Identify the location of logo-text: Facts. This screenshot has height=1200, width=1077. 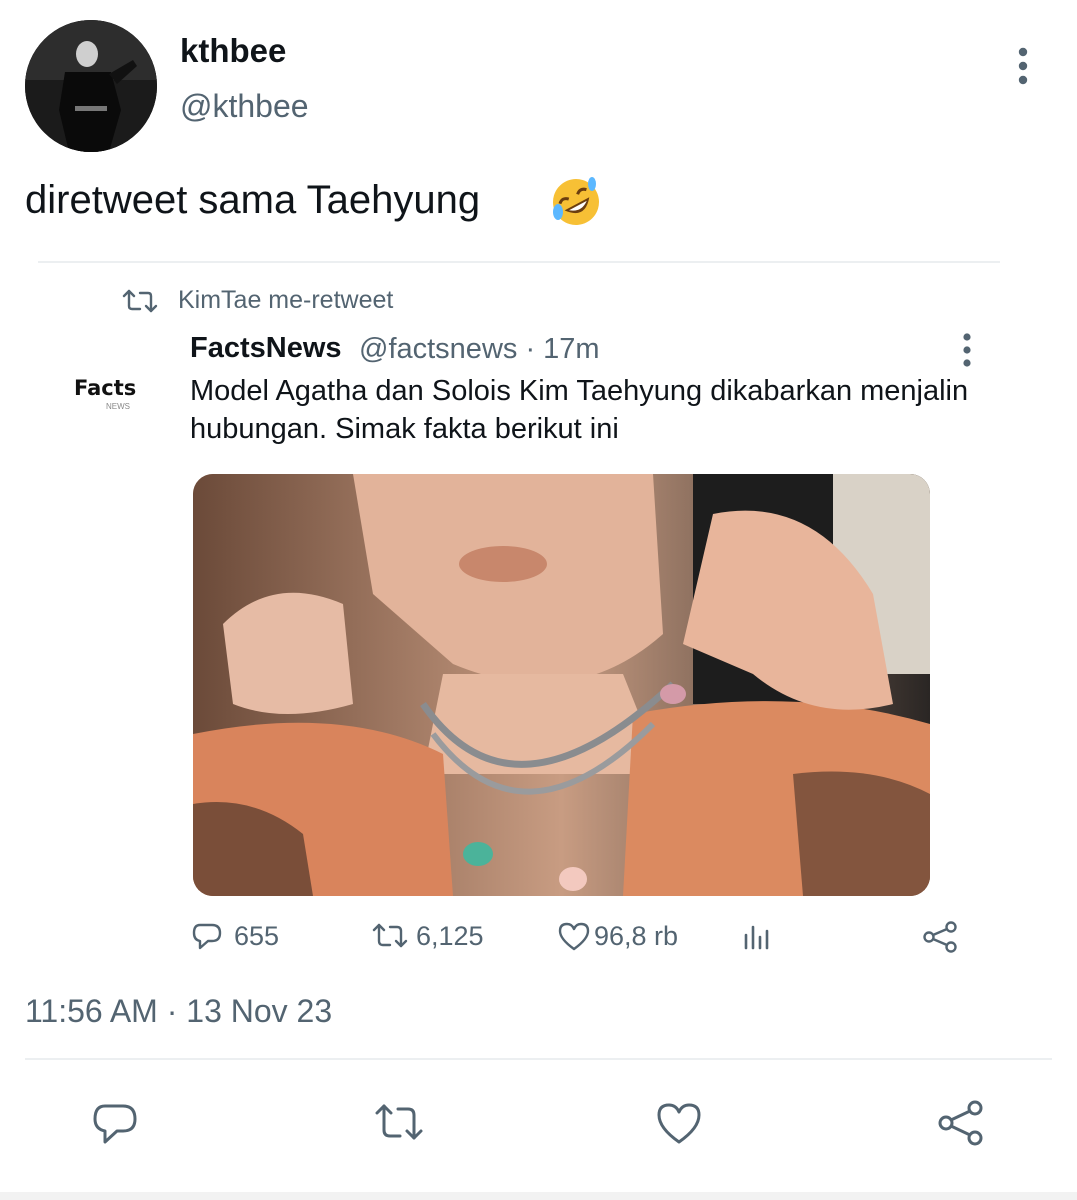
(105, 388).